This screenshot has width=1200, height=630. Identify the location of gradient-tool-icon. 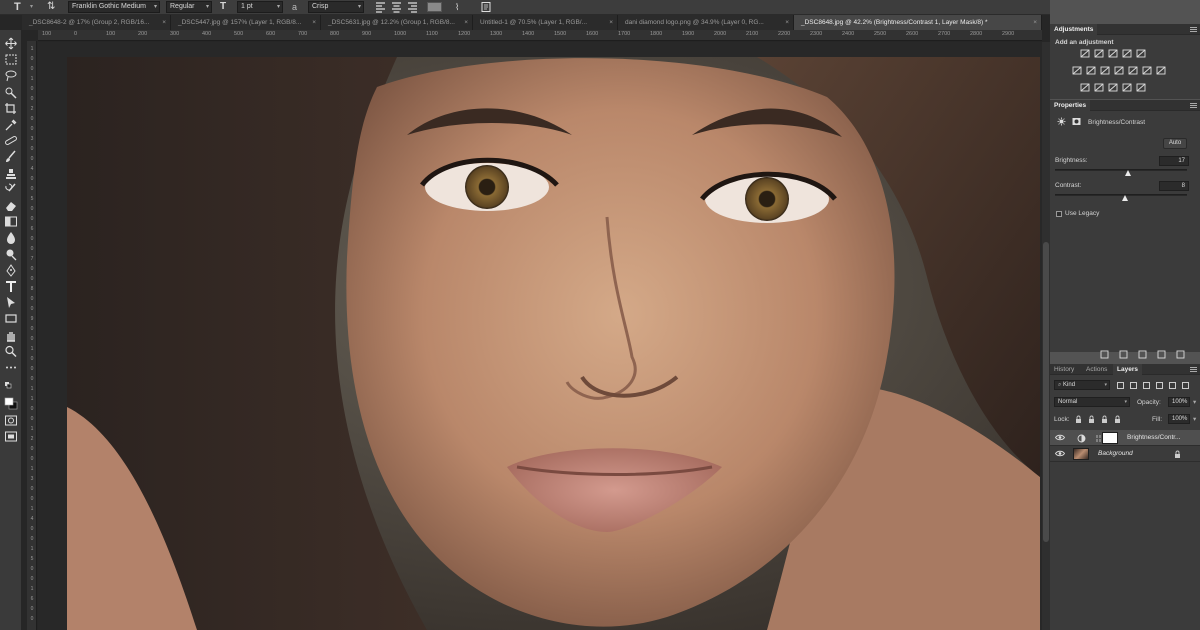
(11, 221).